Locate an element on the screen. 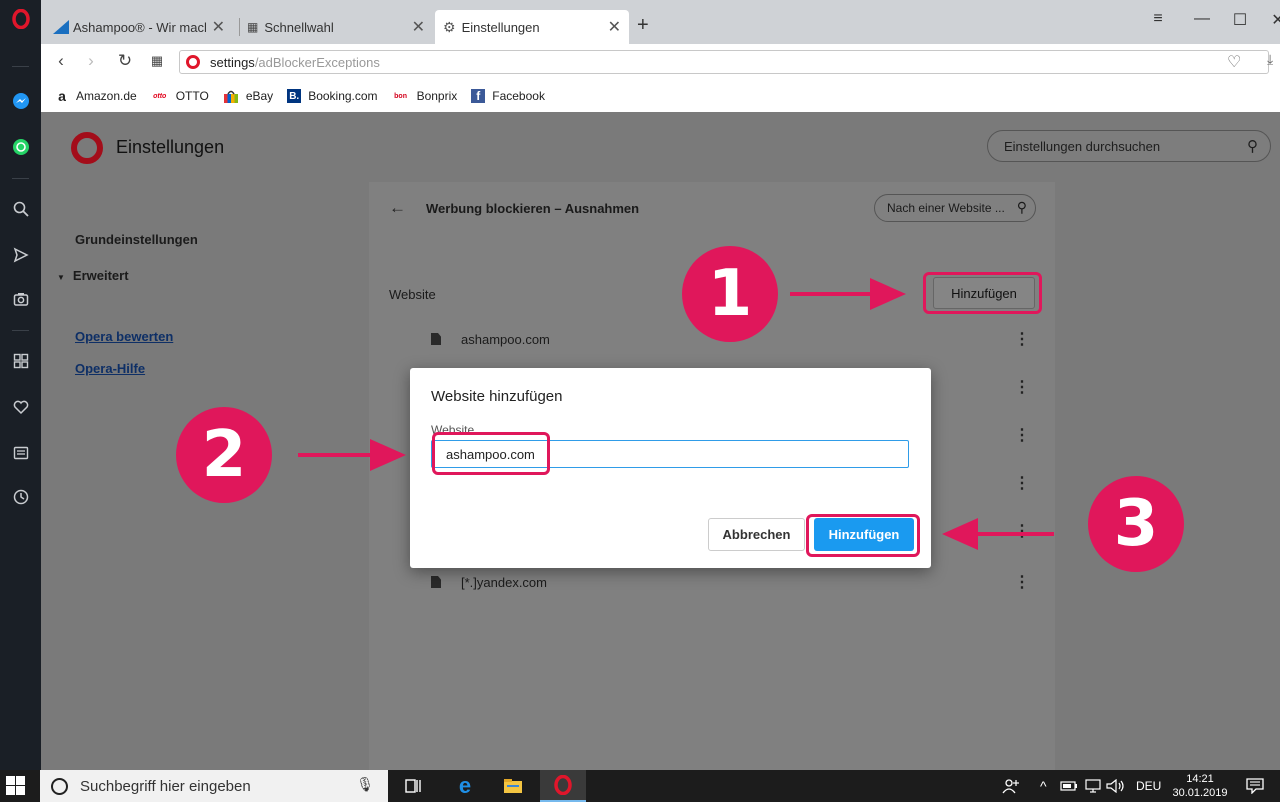  page-title: Einstellungen is located at coordinates (170, 147).